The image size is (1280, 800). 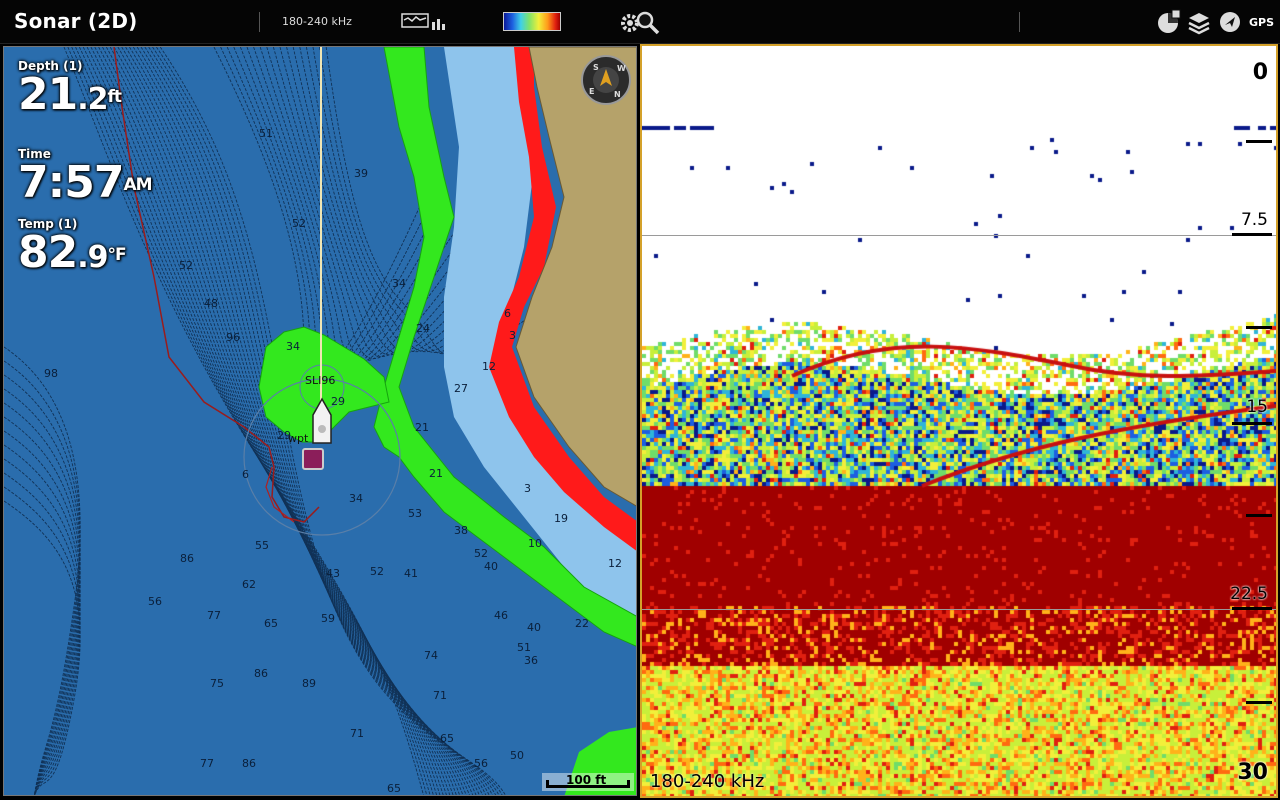 What do you see at coordinates (588, 782) in the screenshot?
I see `scale-bar: 100 ft` at bounding box center [588, 782].